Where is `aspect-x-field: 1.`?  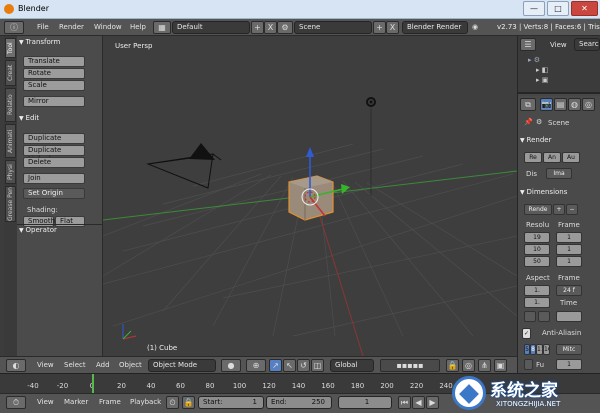 aspect-x-field: 1. is located at coordinates (537, 290).